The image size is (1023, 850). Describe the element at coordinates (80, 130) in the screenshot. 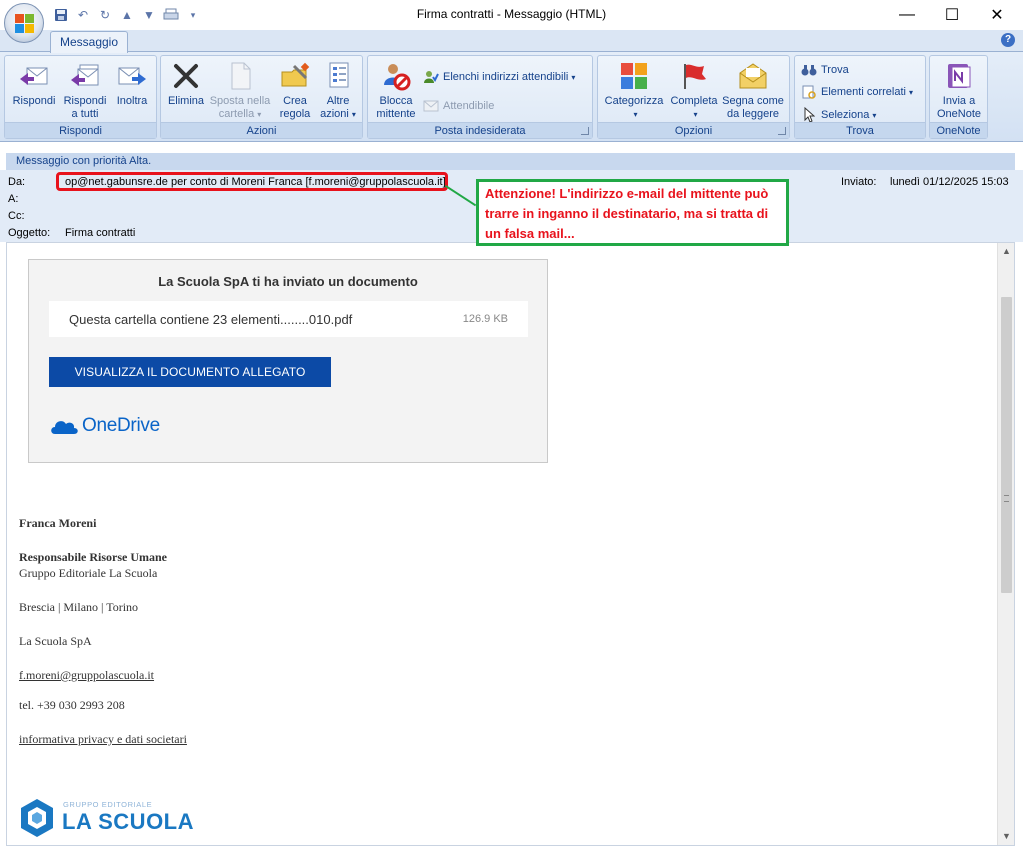

I see `group-label-rispondi: Rispondi` at that location.